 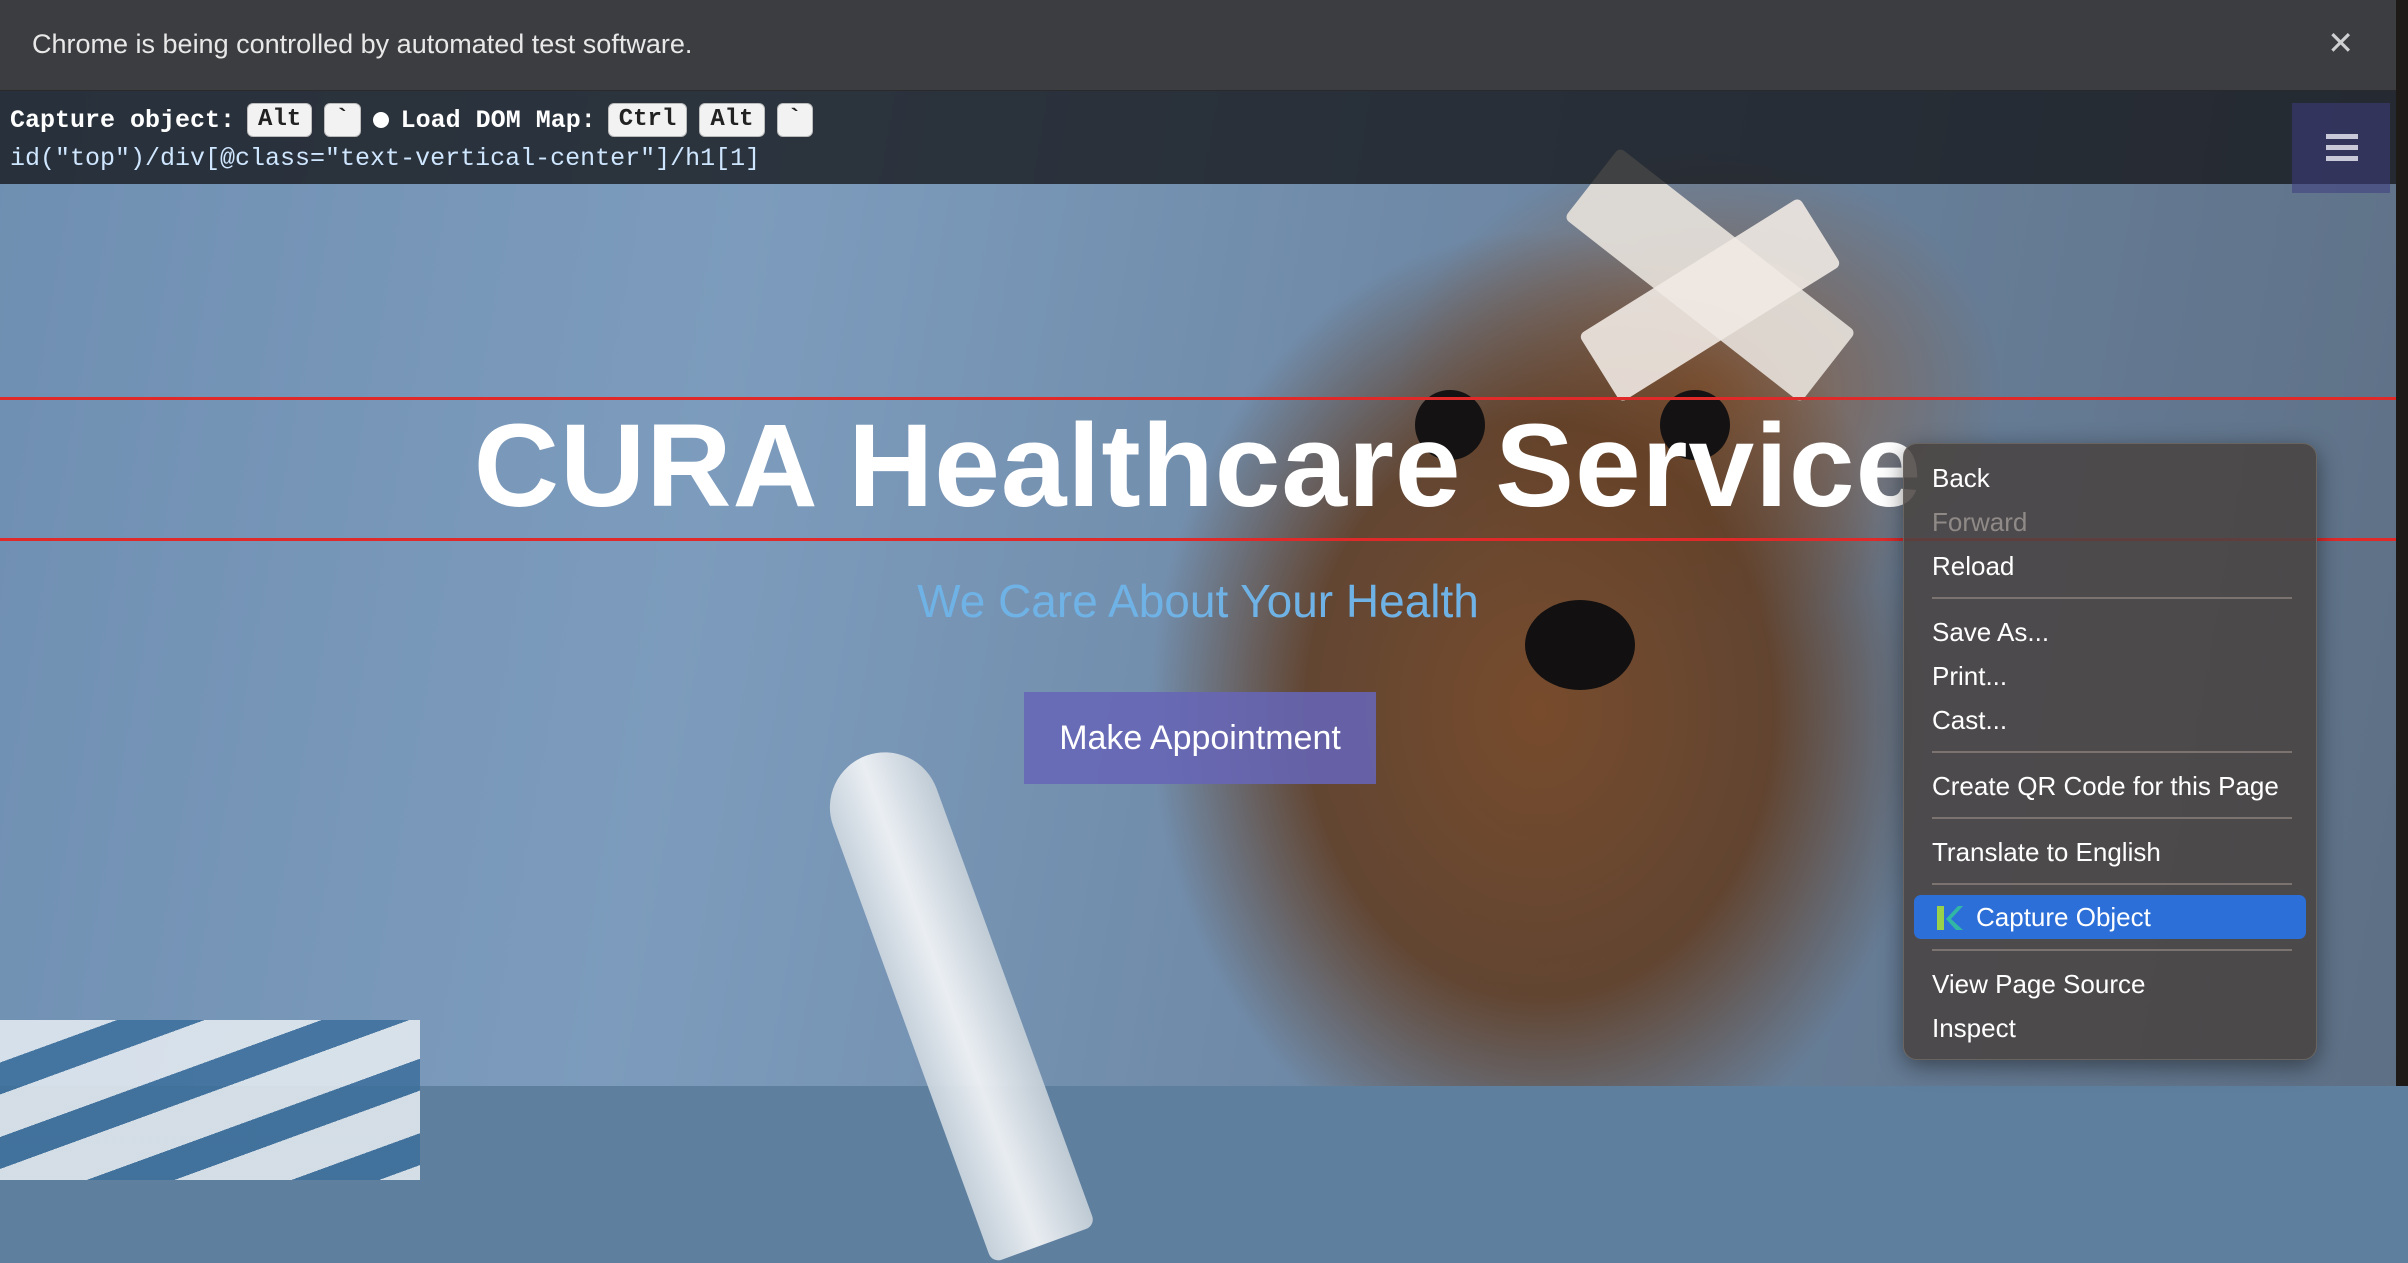 What do you see at coordinates (955, 999) in the screenshot?
I see `thermometer-image` at bounding box center [955, 999].